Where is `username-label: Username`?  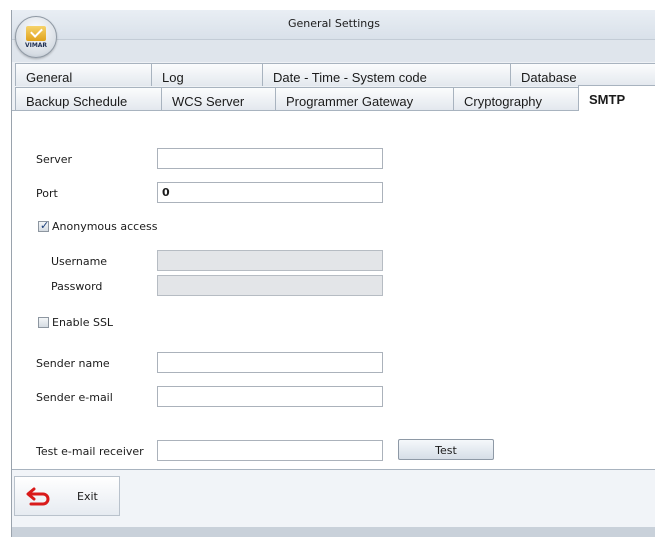 username-label: Username is located at coordinates (79, 261).